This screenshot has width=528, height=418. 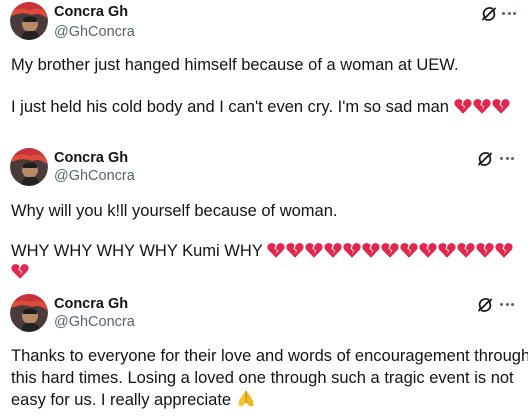 I want to click on tweet-text-line-with-emoji: WHY WHY WHY WHY Kumi WHY, so click(x=262, y=251).